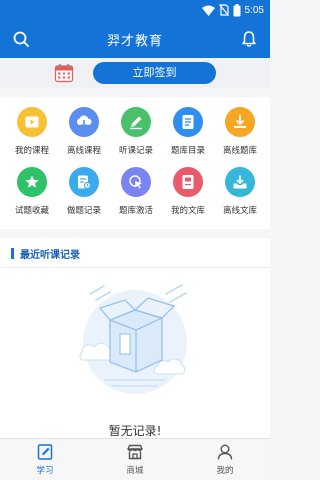  What do you see at coordinates (50, 255) in the screenshot?
I see `section-title: 最近听课记录` at bounding box center [50, 255].